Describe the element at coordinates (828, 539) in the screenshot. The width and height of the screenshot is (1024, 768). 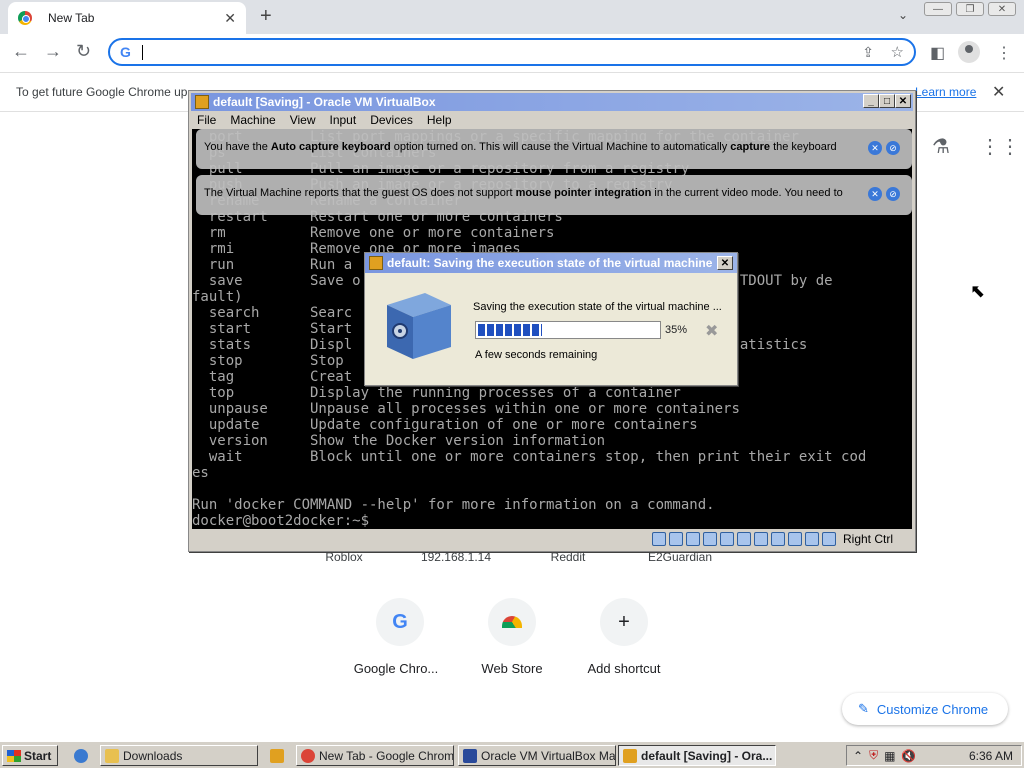
I see `host-key-arrow-icon` at that location.